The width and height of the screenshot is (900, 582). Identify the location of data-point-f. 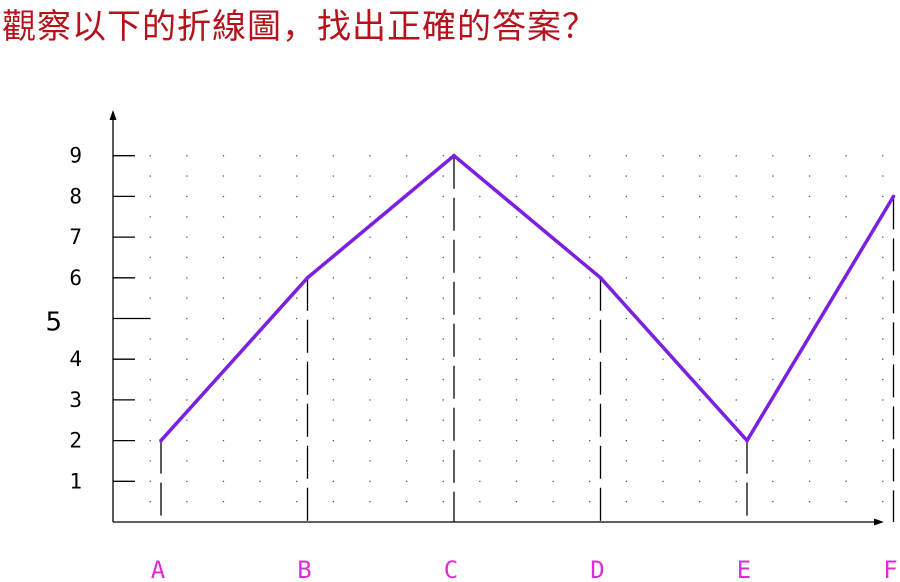
(893, 196).